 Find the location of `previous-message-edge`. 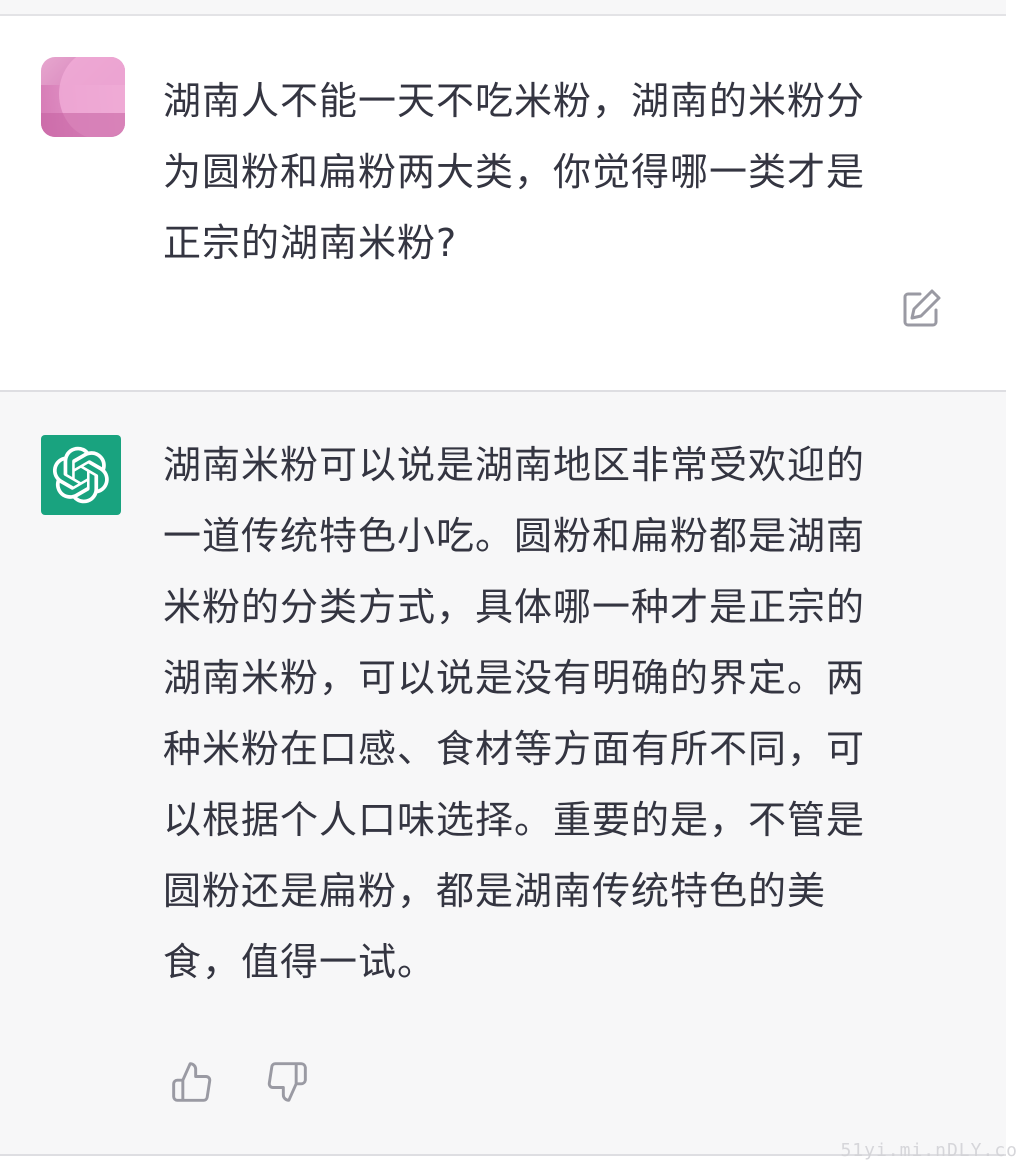

previous-message-edge is located at coordinates (503, 8).